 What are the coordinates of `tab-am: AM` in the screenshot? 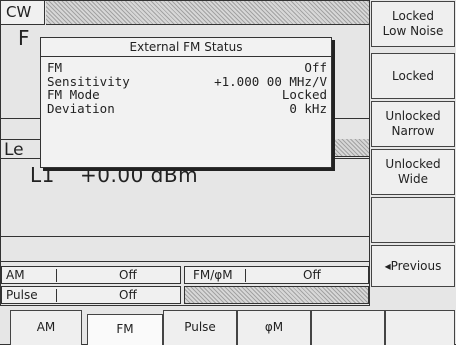 It's located at (46, 327).